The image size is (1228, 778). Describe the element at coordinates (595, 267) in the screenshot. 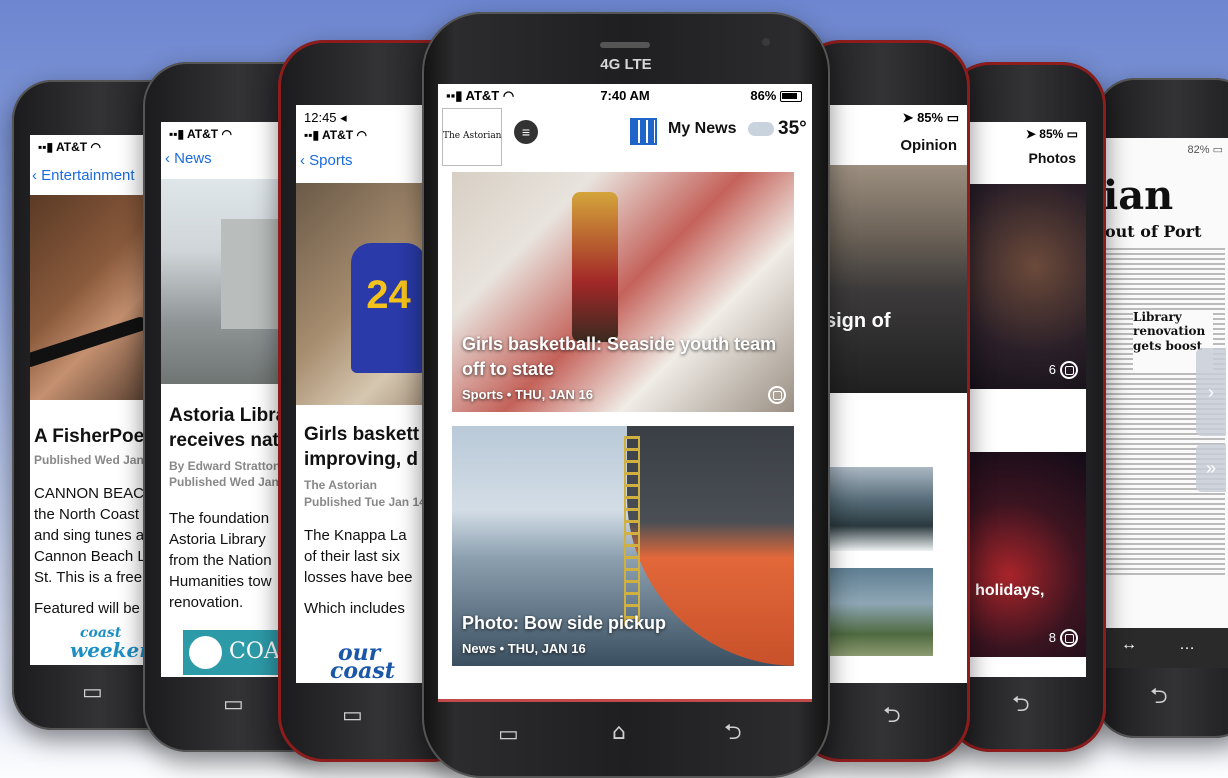

I see `trophy` at that location.